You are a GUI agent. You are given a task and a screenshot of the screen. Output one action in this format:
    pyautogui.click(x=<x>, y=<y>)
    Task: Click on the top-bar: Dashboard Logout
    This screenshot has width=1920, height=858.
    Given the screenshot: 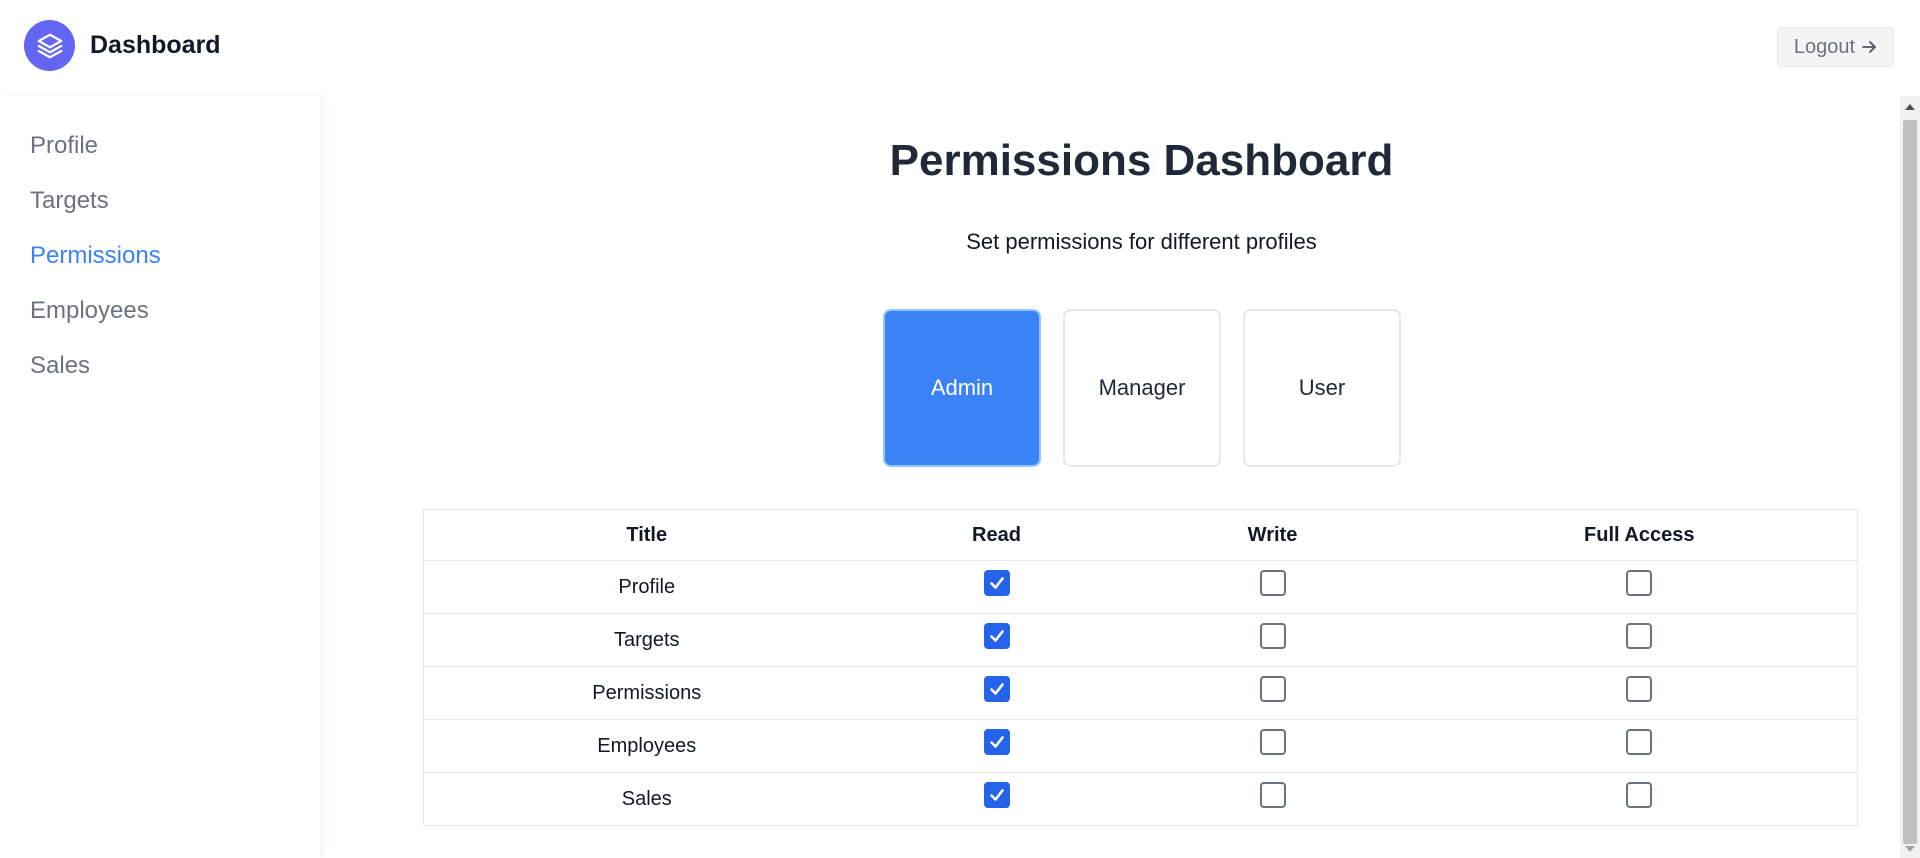 What is the action you would take?
    pyautogui.click(x=960, y=48)
    